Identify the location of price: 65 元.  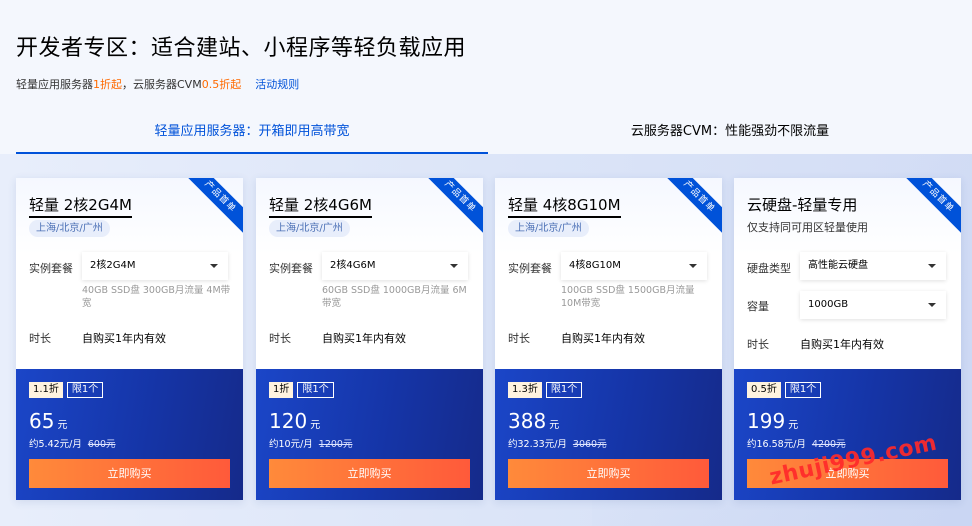
(48, 421).